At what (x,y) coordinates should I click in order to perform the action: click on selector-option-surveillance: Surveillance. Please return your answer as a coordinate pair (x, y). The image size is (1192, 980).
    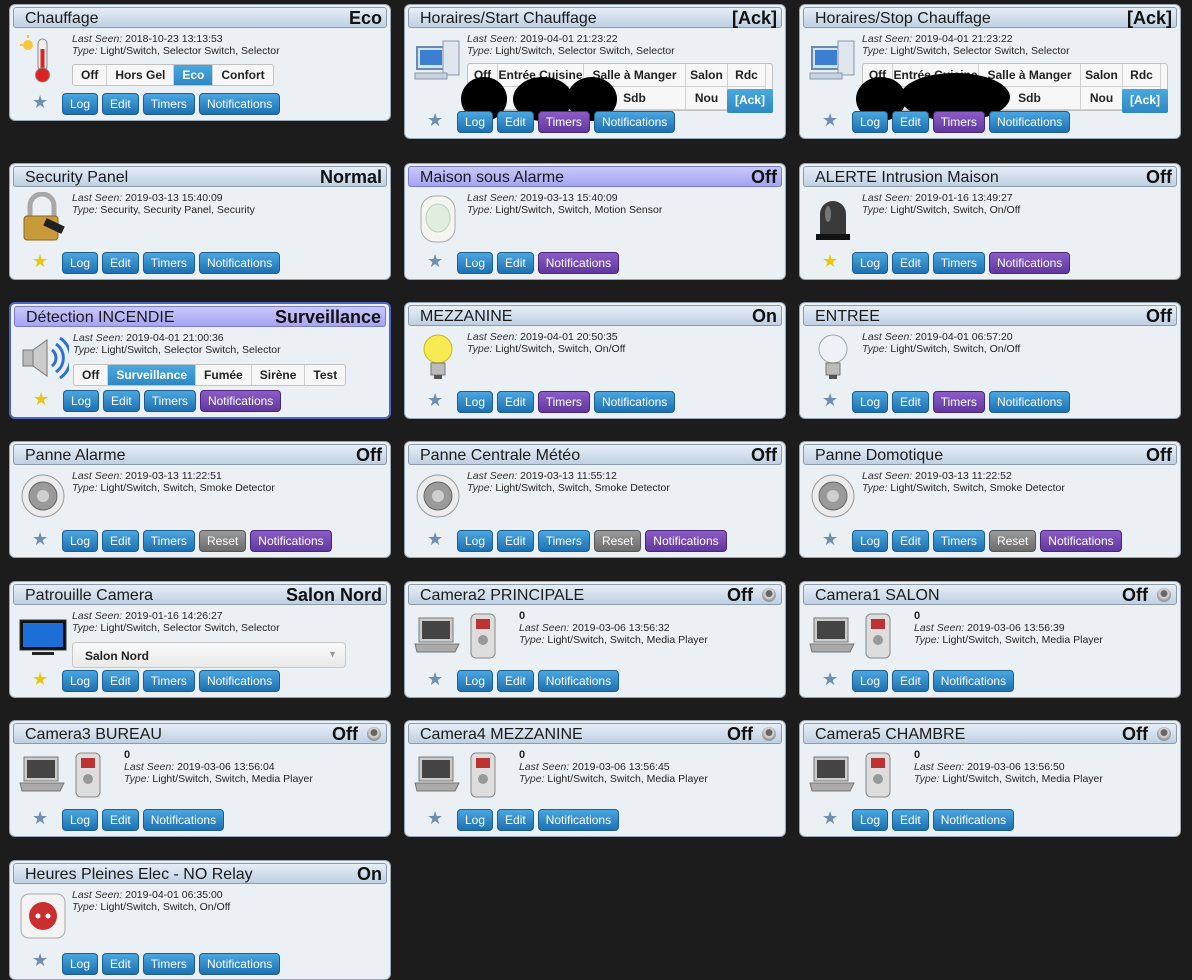
    Looking at the image, I should click on (152, 375).